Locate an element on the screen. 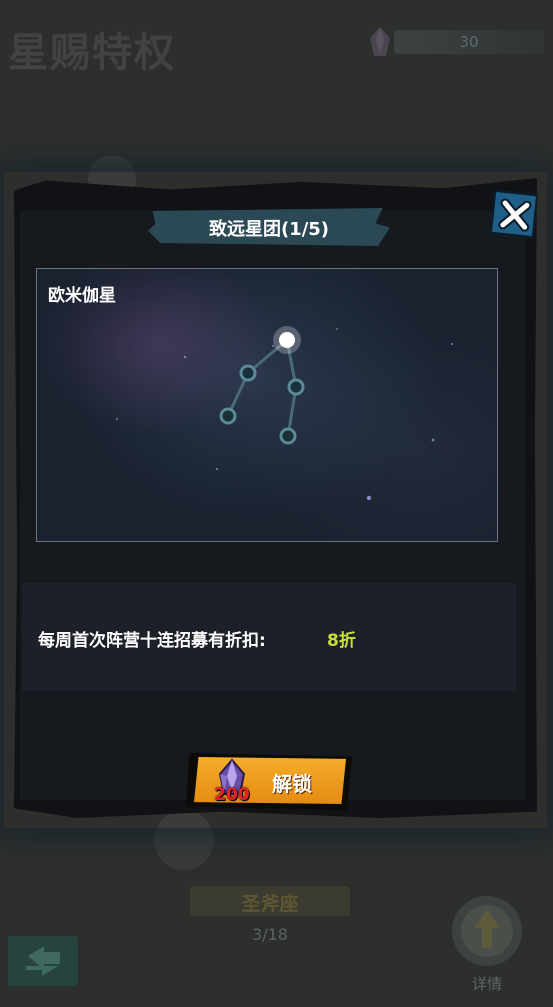 The image size is (553, 1007). upgrade-arrow-icon is located at coordinates (487, 931).